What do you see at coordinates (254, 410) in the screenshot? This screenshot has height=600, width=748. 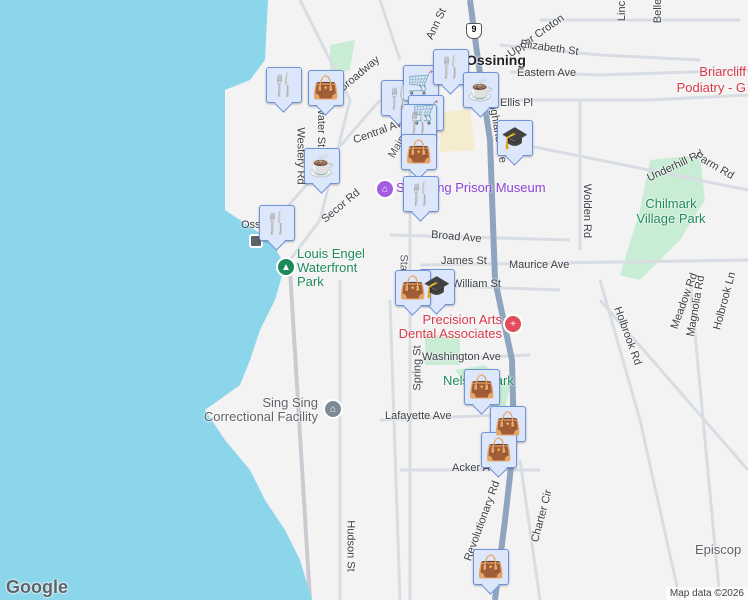 I see `poi-sing-sing-label: Sing Sing Correctional Facility` at bounding box center [254, 410].